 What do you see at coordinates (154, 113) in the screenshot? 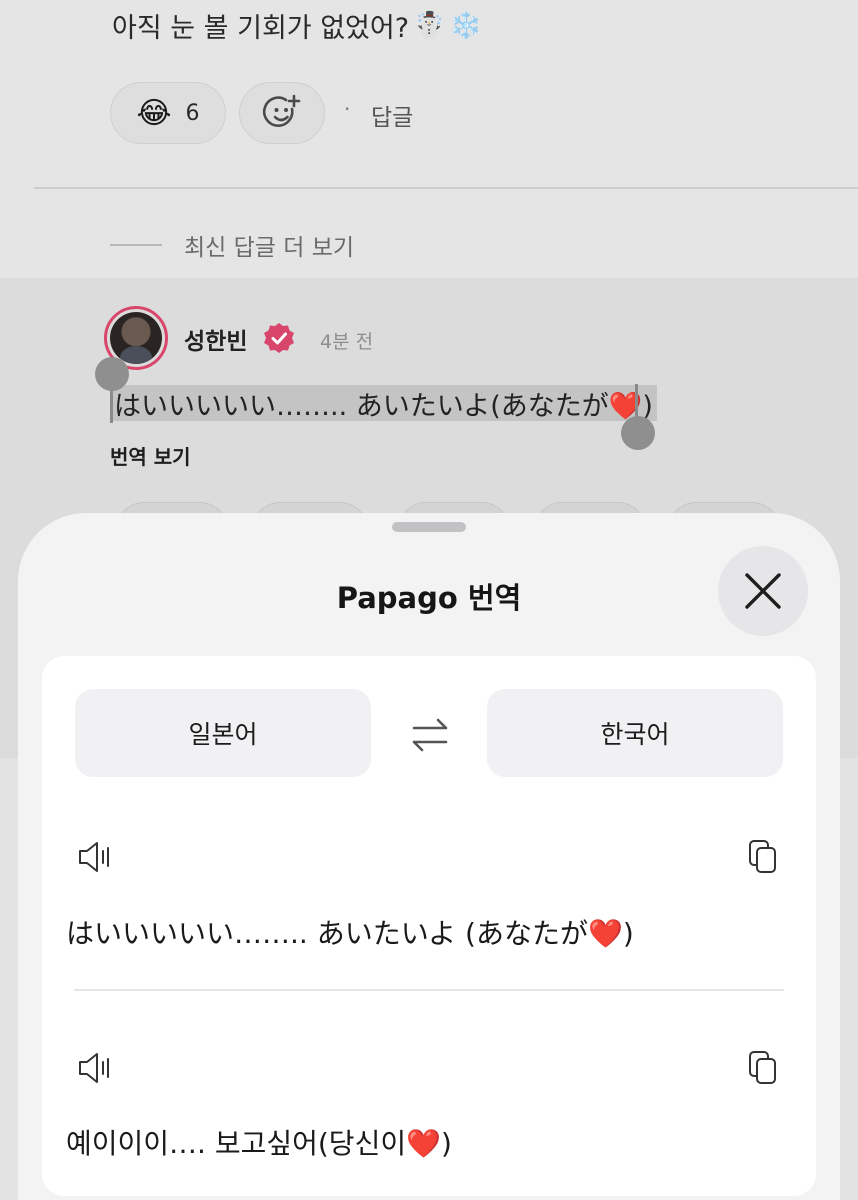
I see `laughing-crying-emoji: 😂` at bounding box center [154, 113].